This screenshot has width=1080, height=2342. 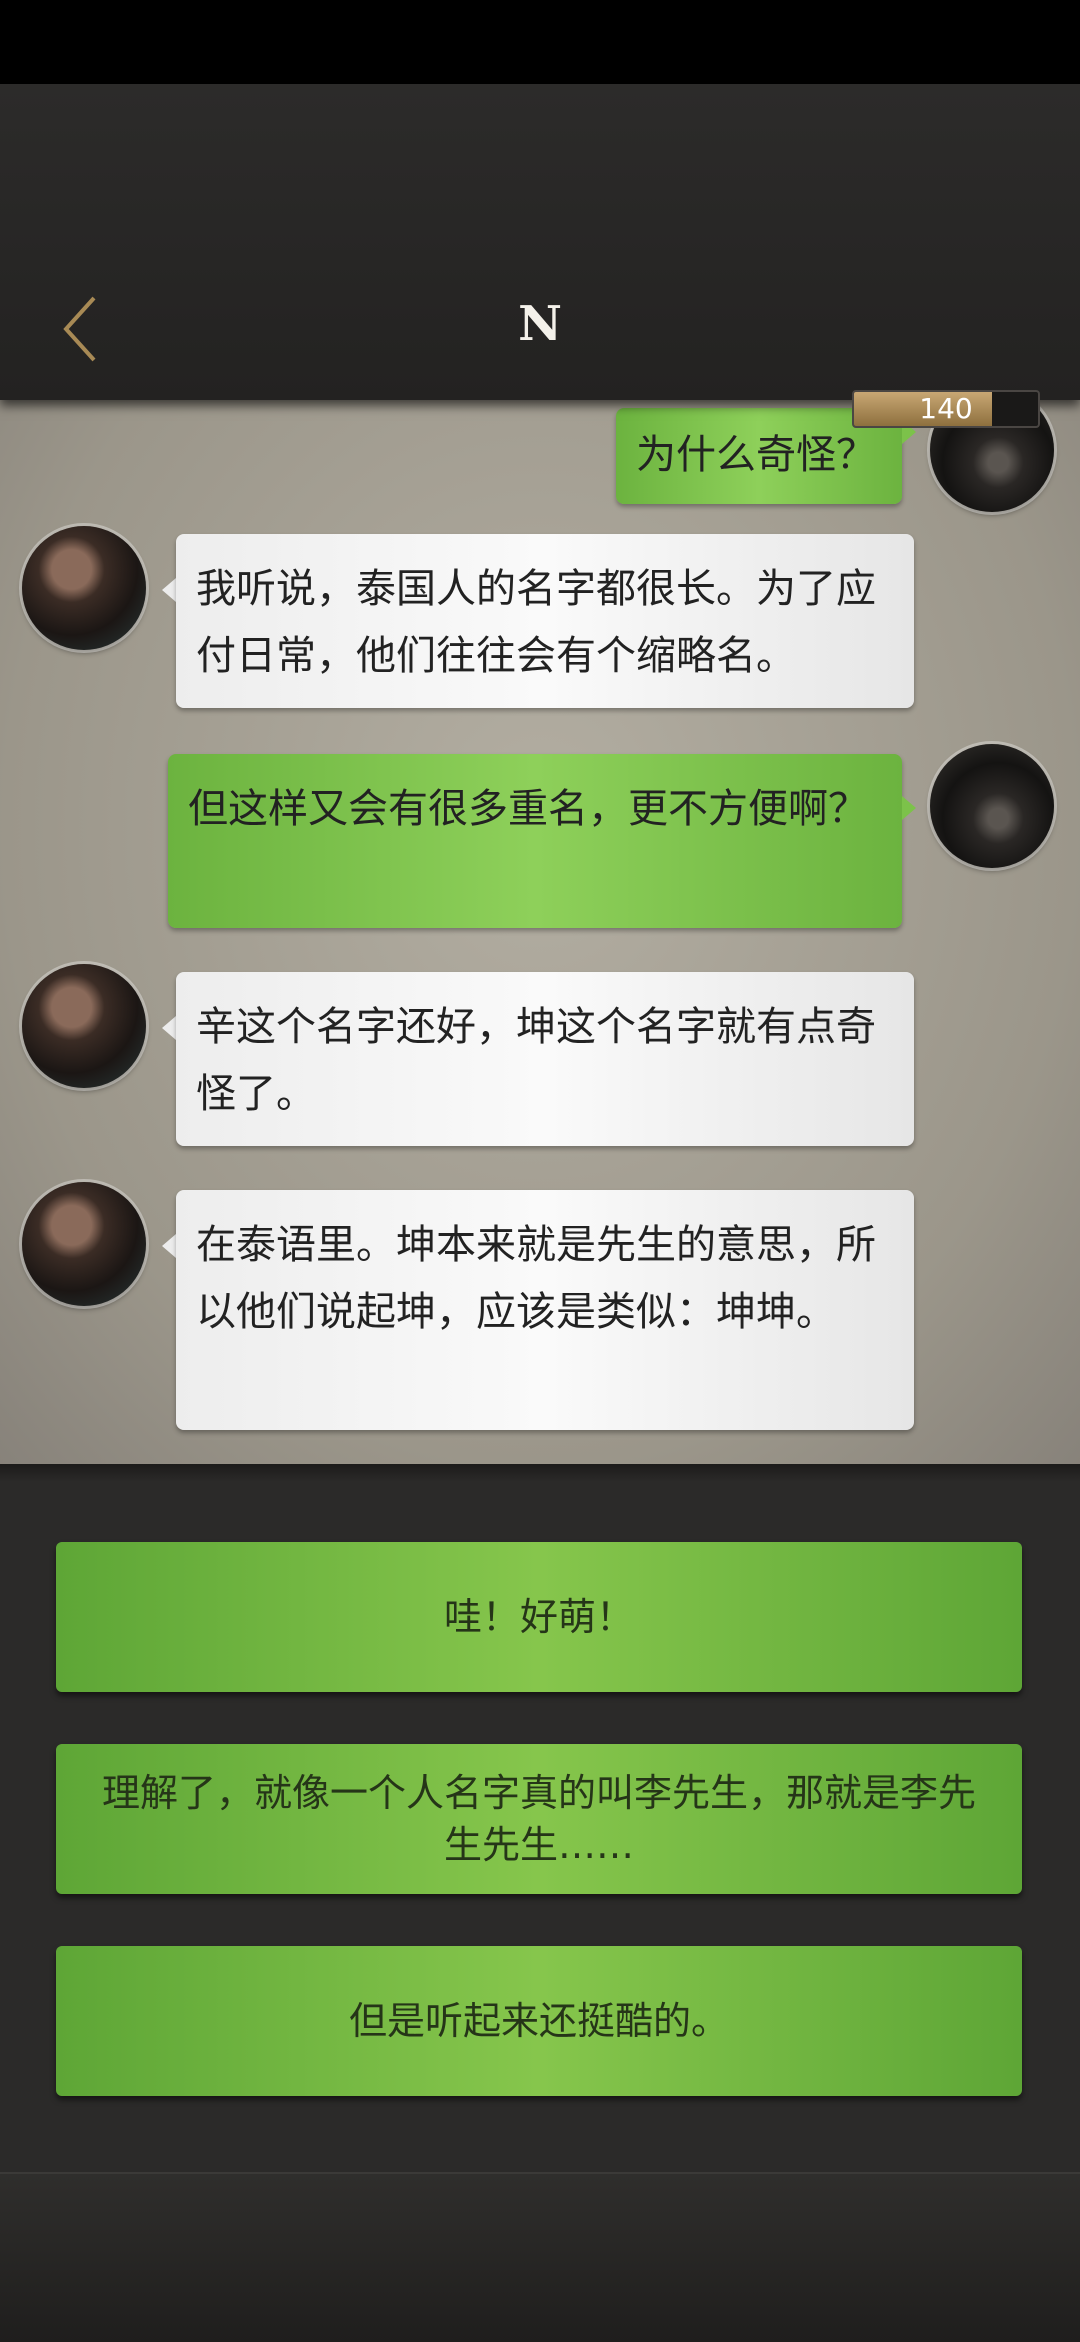 I want to click on message-bubble: 但这样又会有很多重名，更不方便啊？, so click(x=535, y=841).